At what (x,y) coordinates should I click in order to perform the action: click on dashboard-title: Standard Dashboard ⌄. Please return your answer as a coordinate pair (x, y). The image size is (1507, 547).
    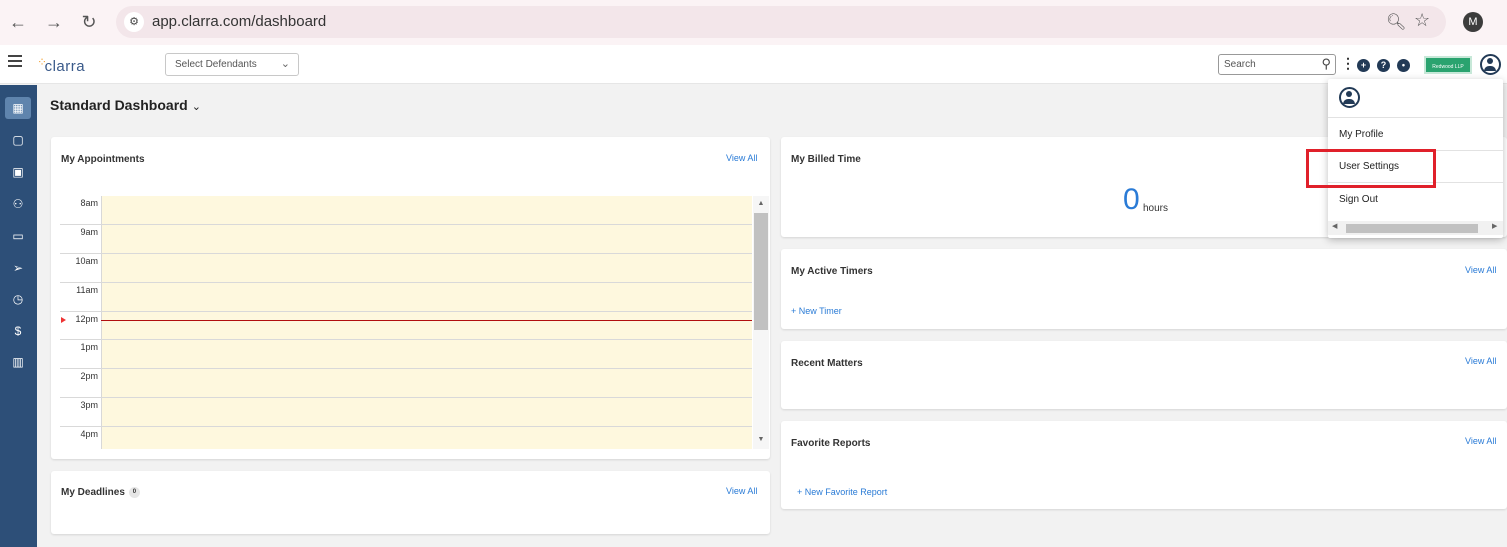
    Looking at the image, I should click on (125, 105).